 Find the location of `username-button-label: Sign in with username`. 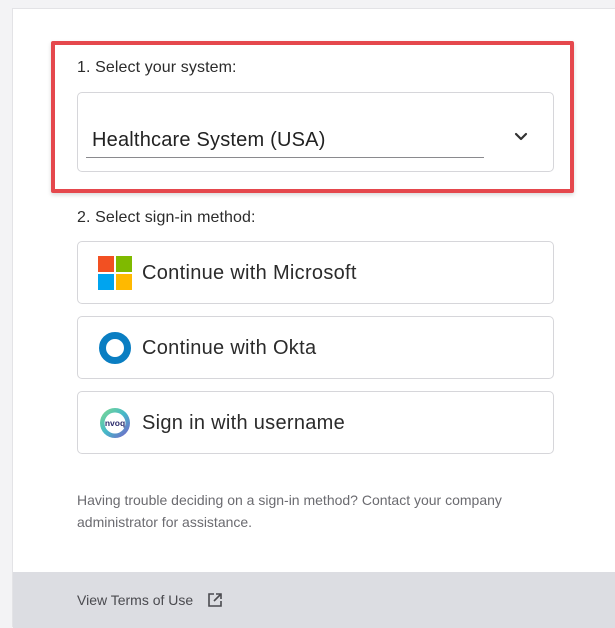

username-button-label: Sign in with username is located at coordinates (244, 423).